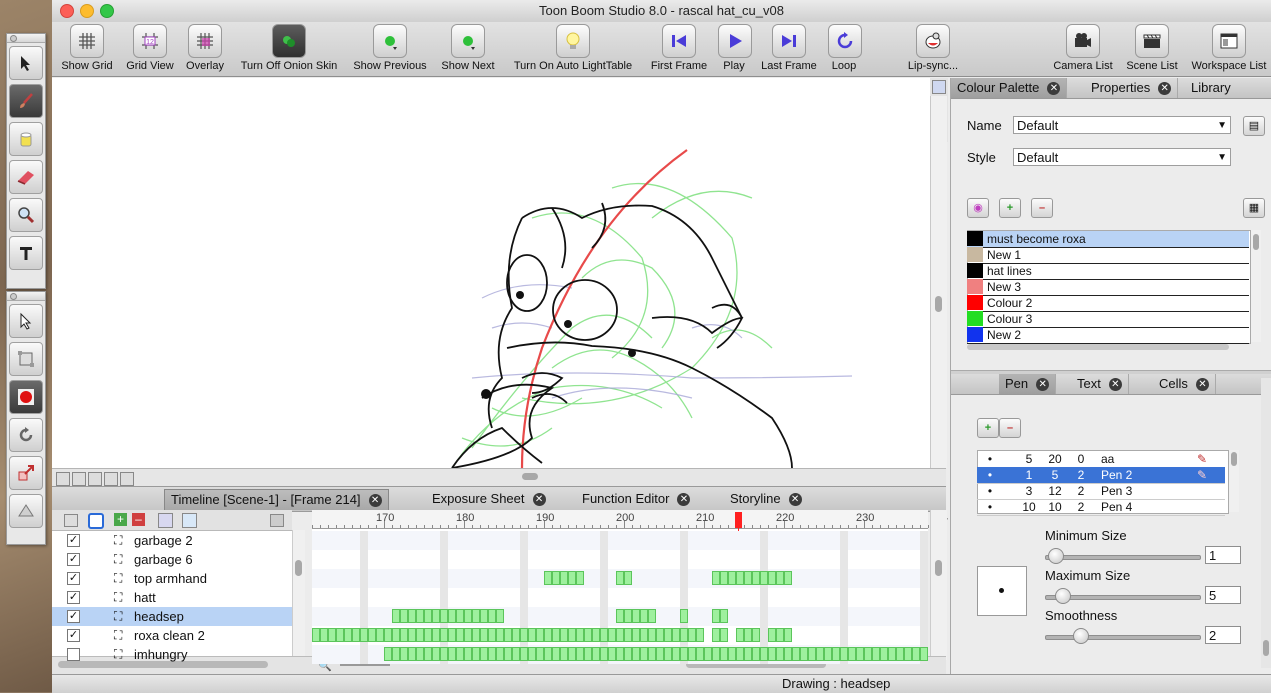 Image resolution: width=1271 pixels, height=693 pixels. Describe the element at coordinates (1223, 595) in the screenshot. I see `maximum-size-input: 5` at that location.